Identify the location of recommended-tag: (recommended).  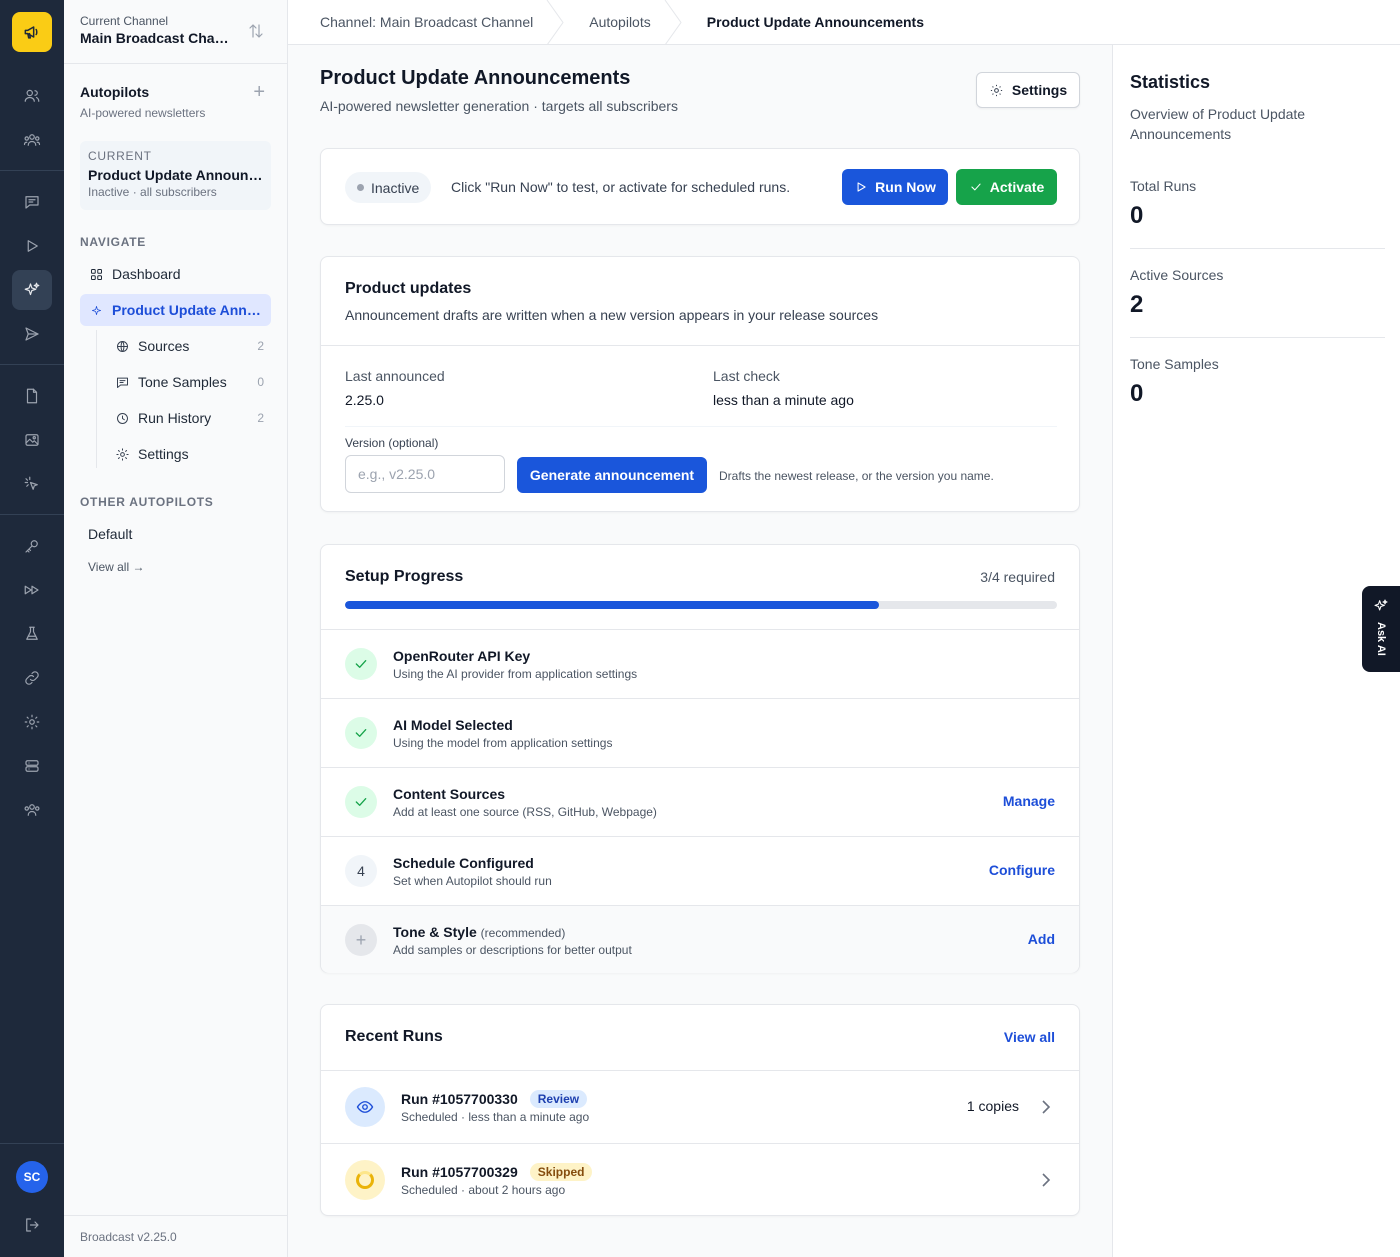
(523, 933).